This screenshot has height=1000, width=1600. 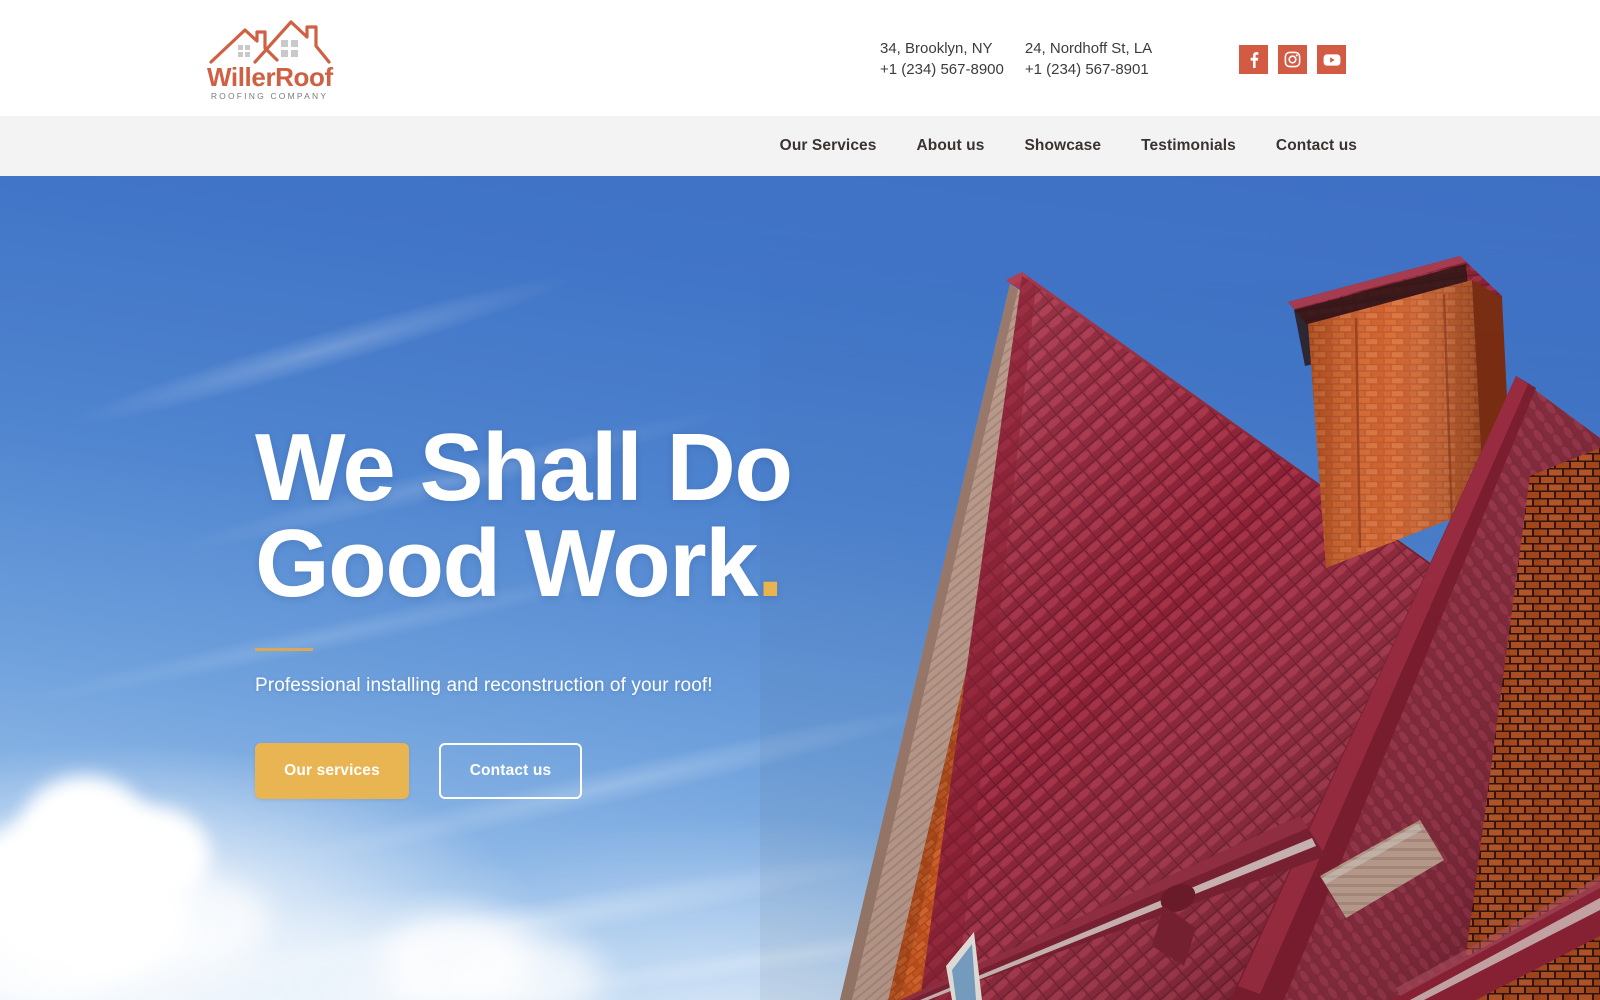 What do you see at coordinates (510, 771) in the screenshot?
I see `contact-us-button: Contact us` at bounding box center [510, 771].